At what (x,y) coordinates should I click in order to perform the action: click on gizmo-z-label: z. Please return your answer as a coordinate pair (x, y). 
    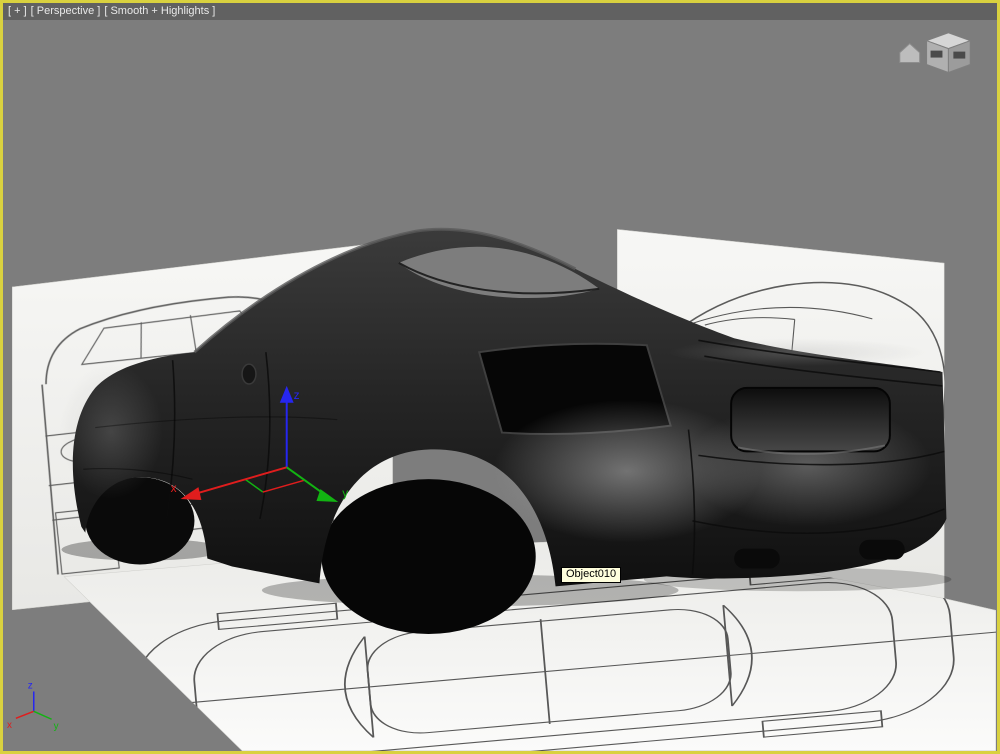
    Looking at the image, I should click on (297, 395).